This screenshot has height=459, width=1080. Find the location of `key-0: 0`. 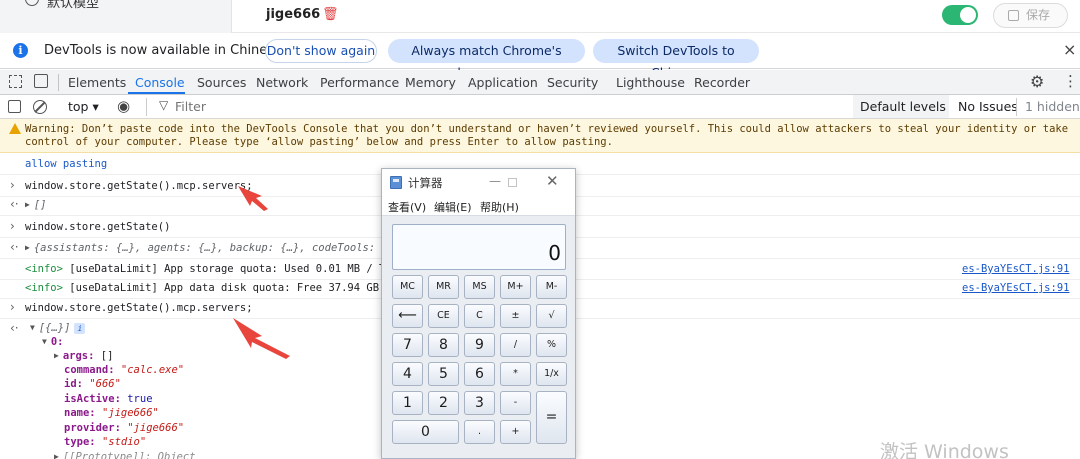

key-0: 0 is located at coordinates (425, 432).